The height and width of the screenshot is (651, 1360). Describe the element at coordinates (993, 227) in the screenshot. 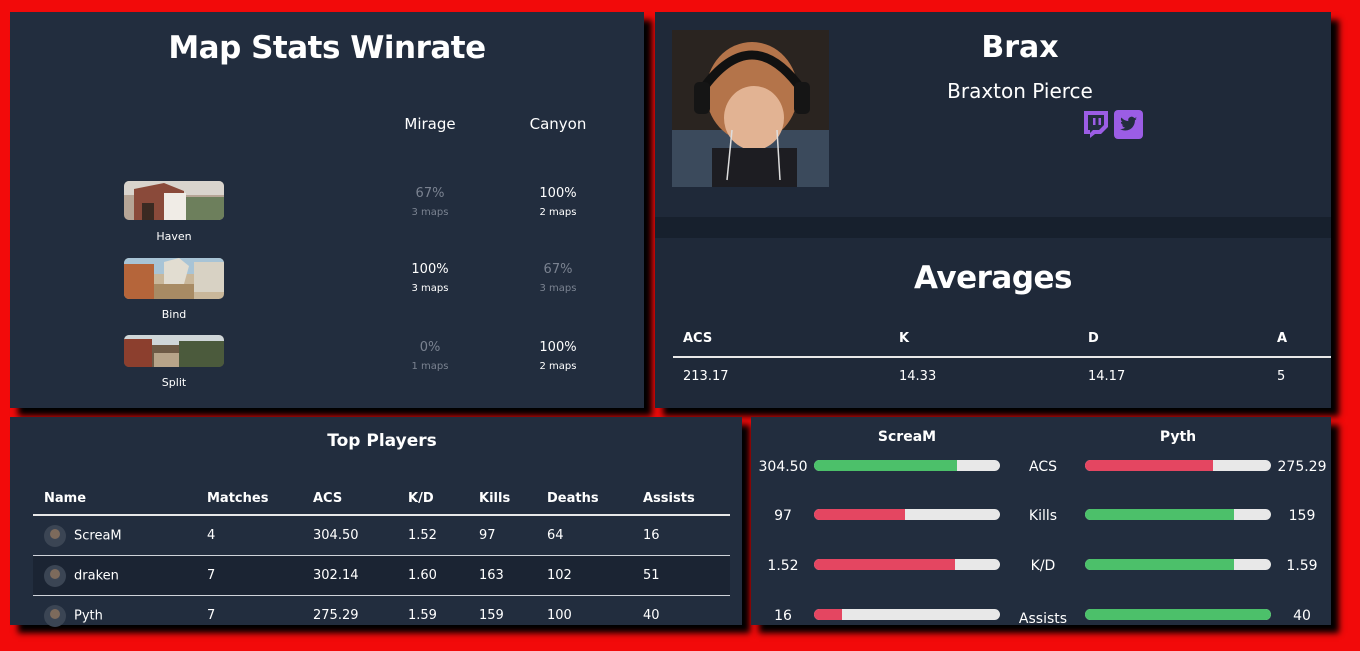

I see `section-divider` at that location.